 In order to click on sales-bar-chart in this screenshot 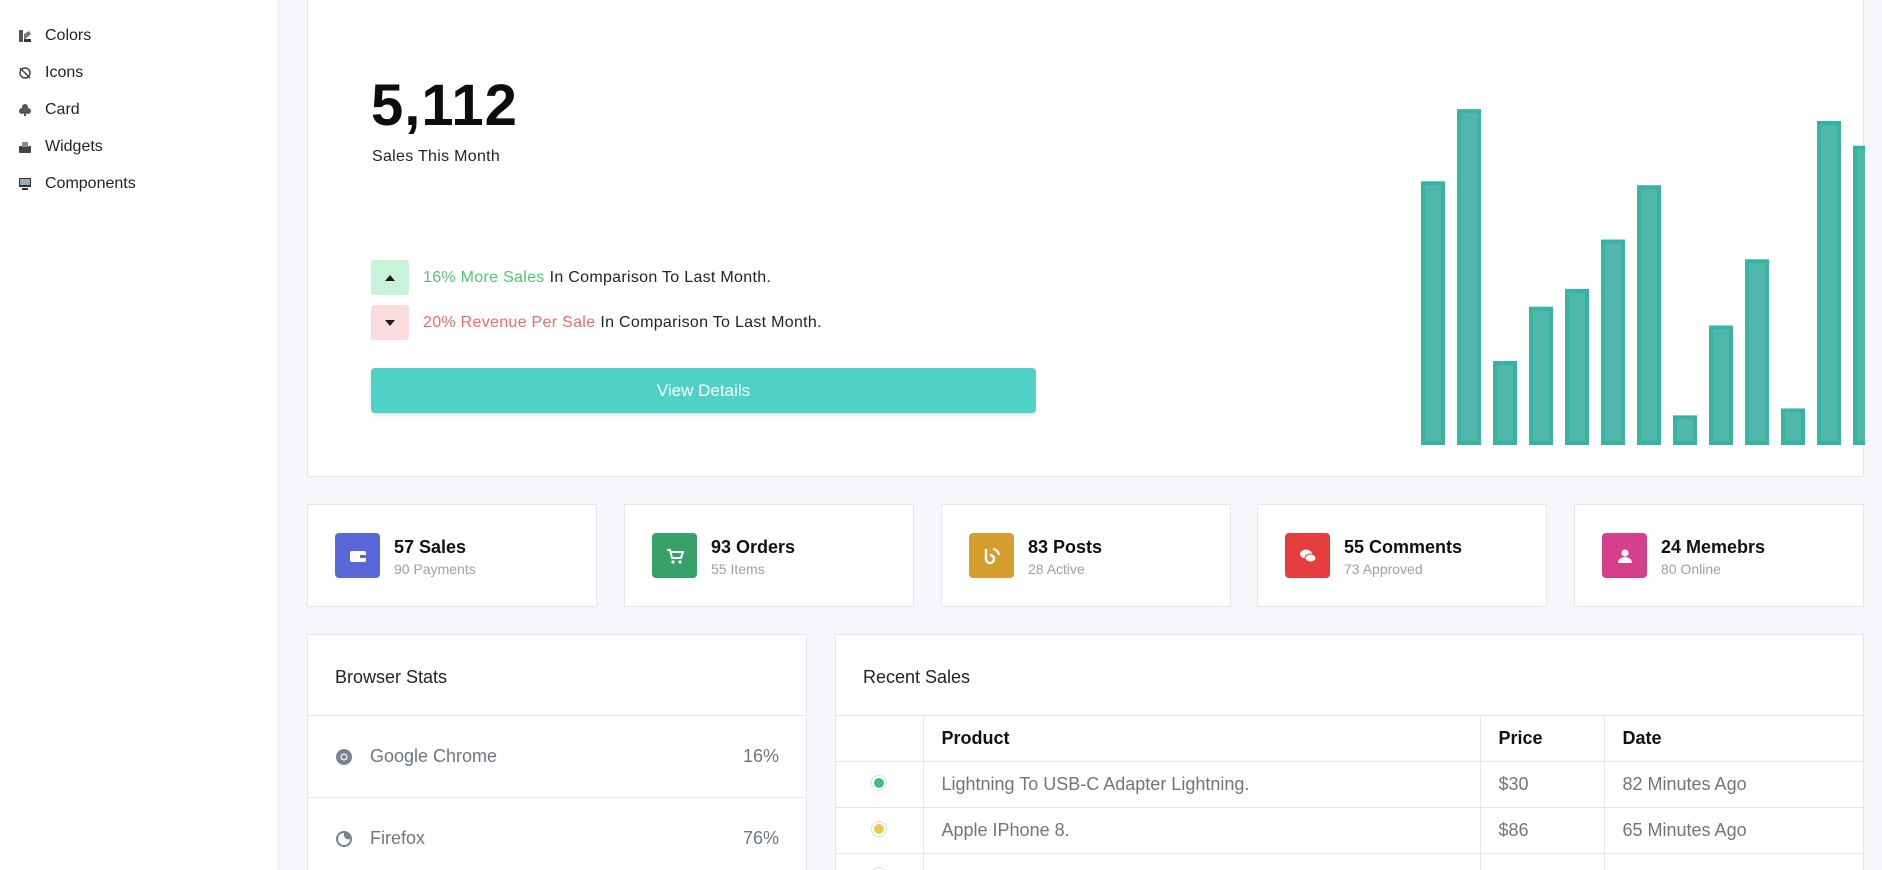, I will do `click(1643, 277)`.